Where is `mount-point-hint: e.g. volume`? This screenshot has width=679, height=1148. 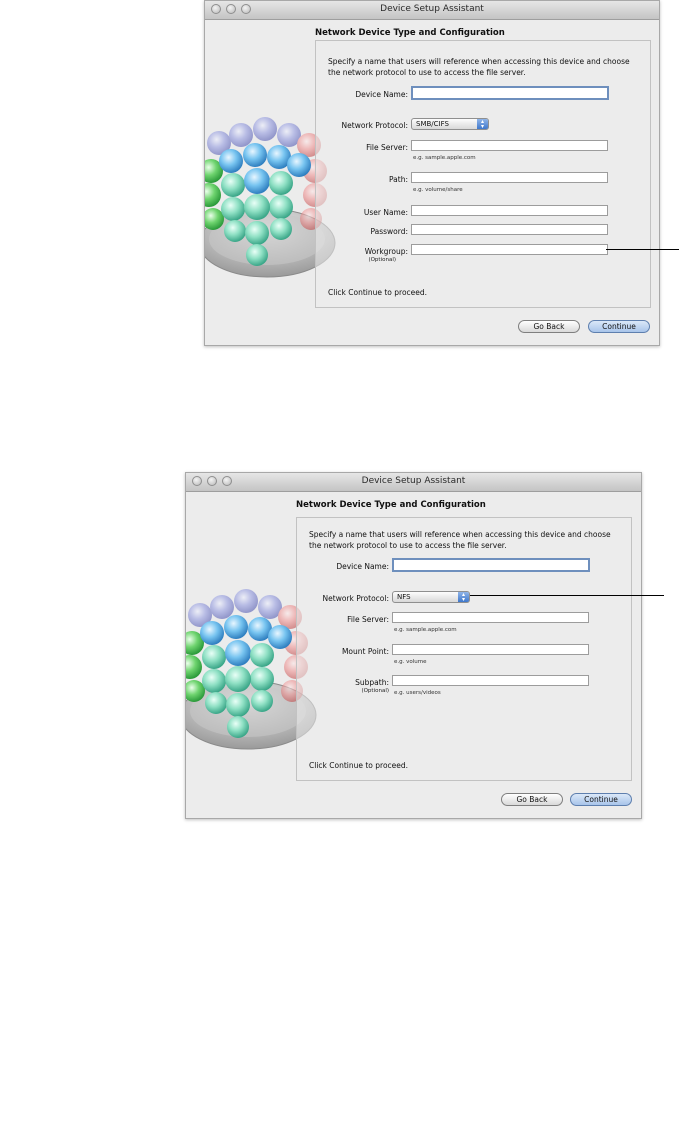
mount-point-hint: e.g. volume is located at coordinates (410, 662).